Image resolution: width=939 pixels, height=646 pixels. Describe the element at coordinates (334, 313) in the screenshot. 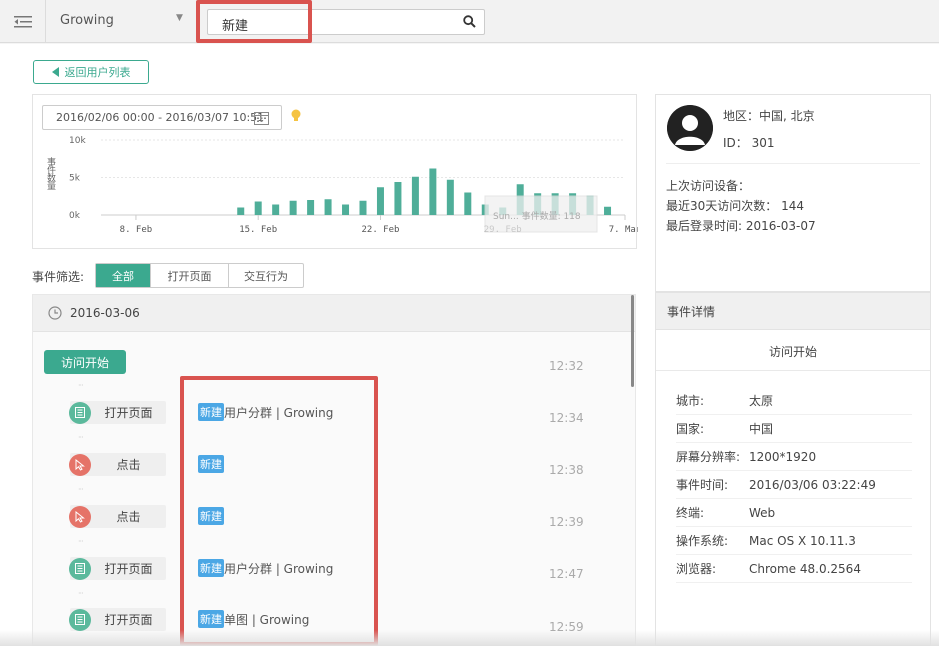

I see `timeline-date-header: 2016-03-06` at that location.